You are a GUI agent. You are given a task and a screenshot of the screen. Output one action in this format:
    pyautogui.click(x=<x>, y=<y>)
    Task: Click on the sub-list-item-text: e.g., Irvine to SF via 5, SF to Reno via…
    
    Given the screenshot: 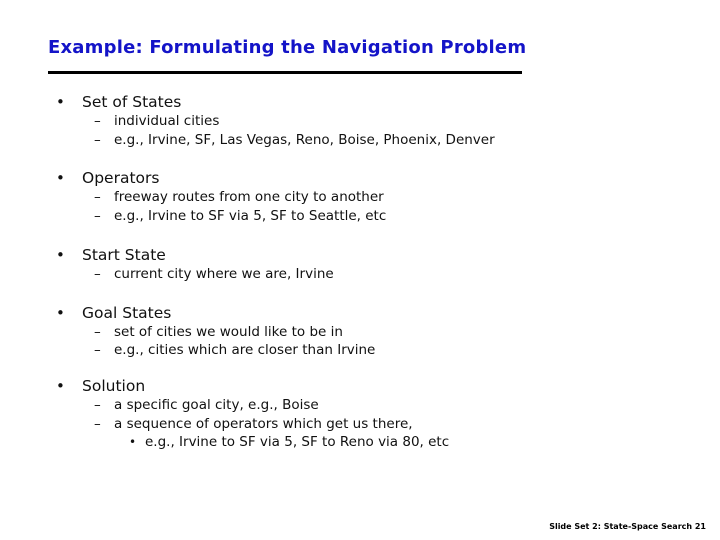 What is the action you would take?
    pyautogui.click(x=297, y=442)
    